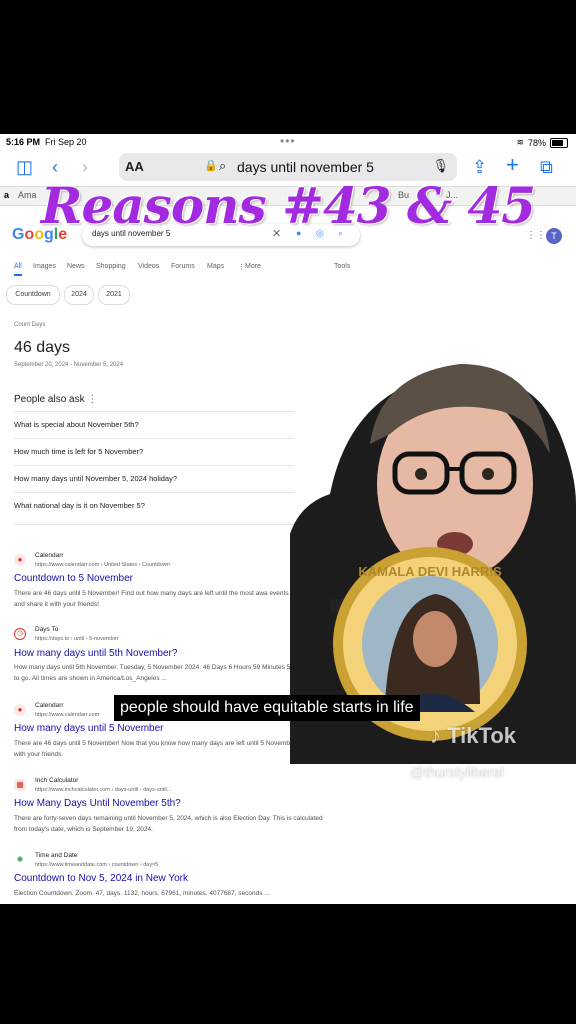 This screenshot has height=1024, width=576. I want to click on video-title-overlay: Reasons #43 & 45, so click(288, 205).